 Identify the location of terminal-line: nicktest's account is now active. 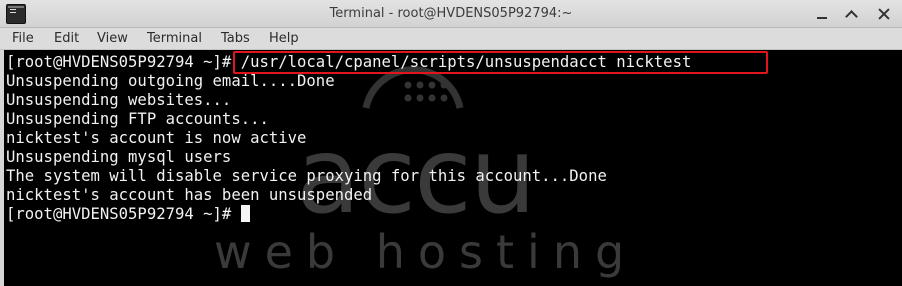
(156, 138).